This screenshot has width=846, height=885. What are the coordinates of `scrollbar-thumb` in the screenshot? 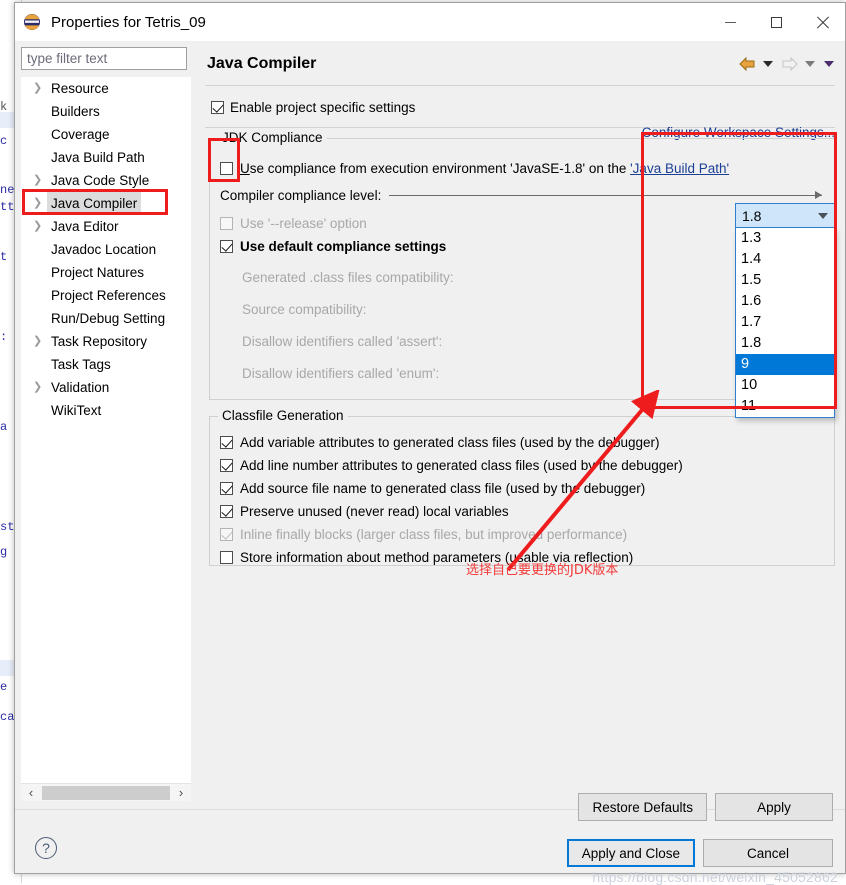 It's located at (106, 792).